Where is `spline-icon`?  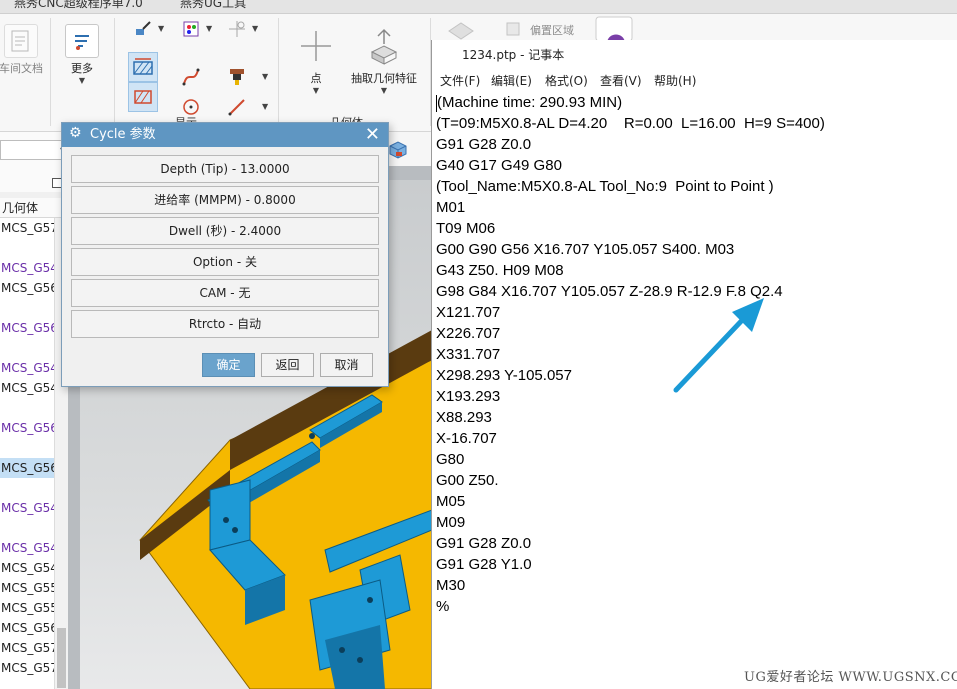
spline-icon is located at coordinates (191, 77).